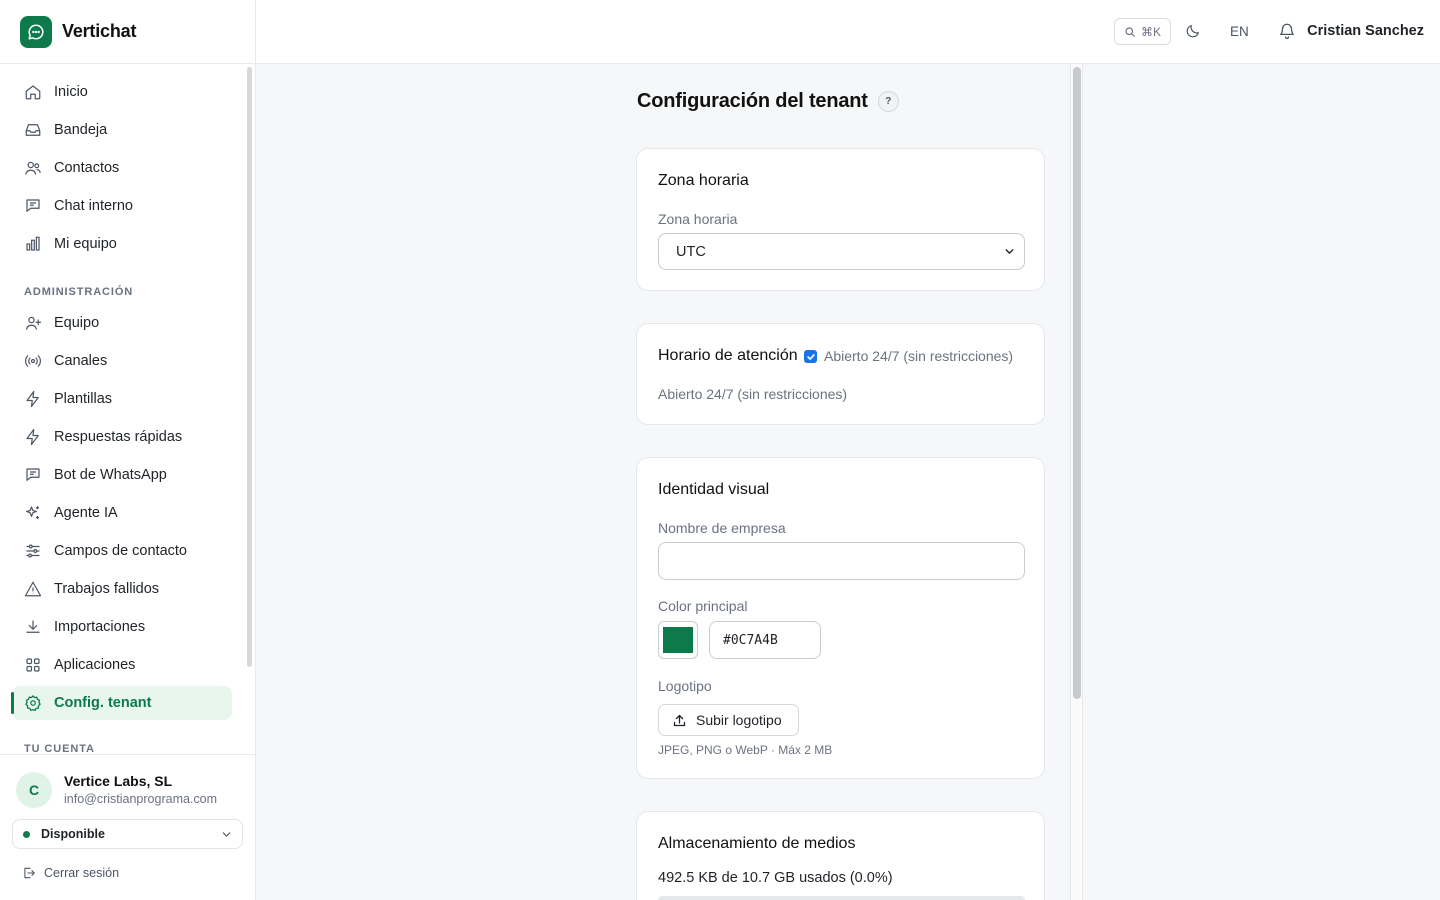 Image resolution: width=1440 pixels, height=900 pixels. I want to click on home-icon, so click(33, 92).